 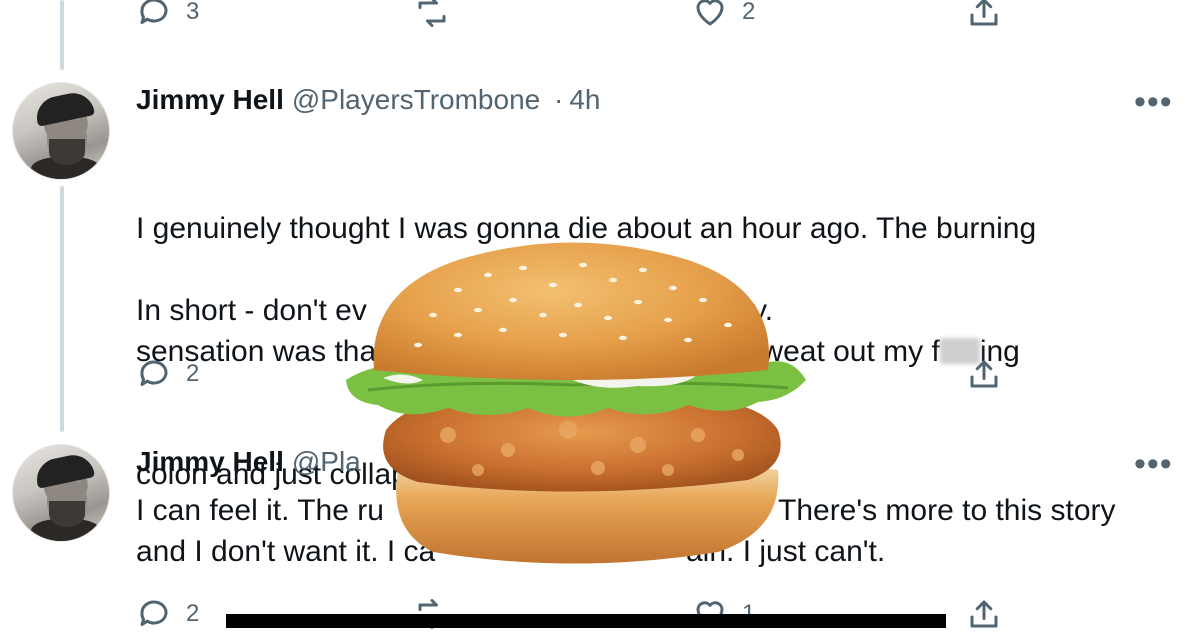 I want to click on tweet-text-line: There's more to this story, so click(x=947, y=510).